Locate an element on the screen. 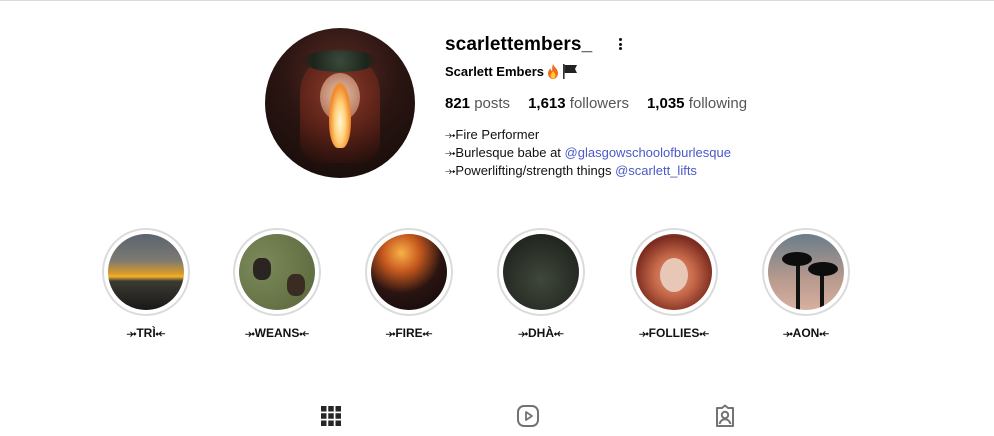 Image resolution: width=994 pixels, height=436 pixels. bio-line-3-text: ⤞Powerlifting/strength things is located at coordinates (530, 170).